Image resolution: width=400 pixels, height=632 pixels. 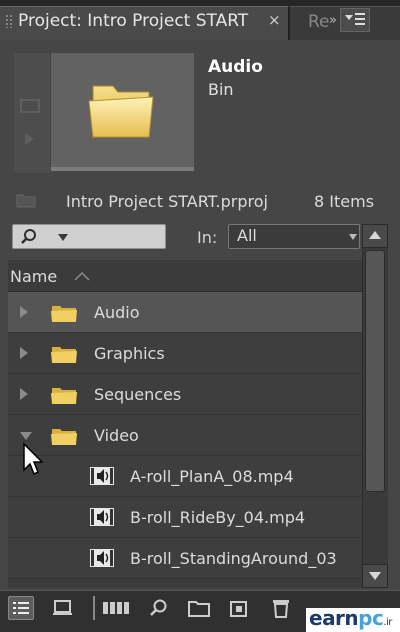 I want to click on play-icon, so click(x=29, y=139).